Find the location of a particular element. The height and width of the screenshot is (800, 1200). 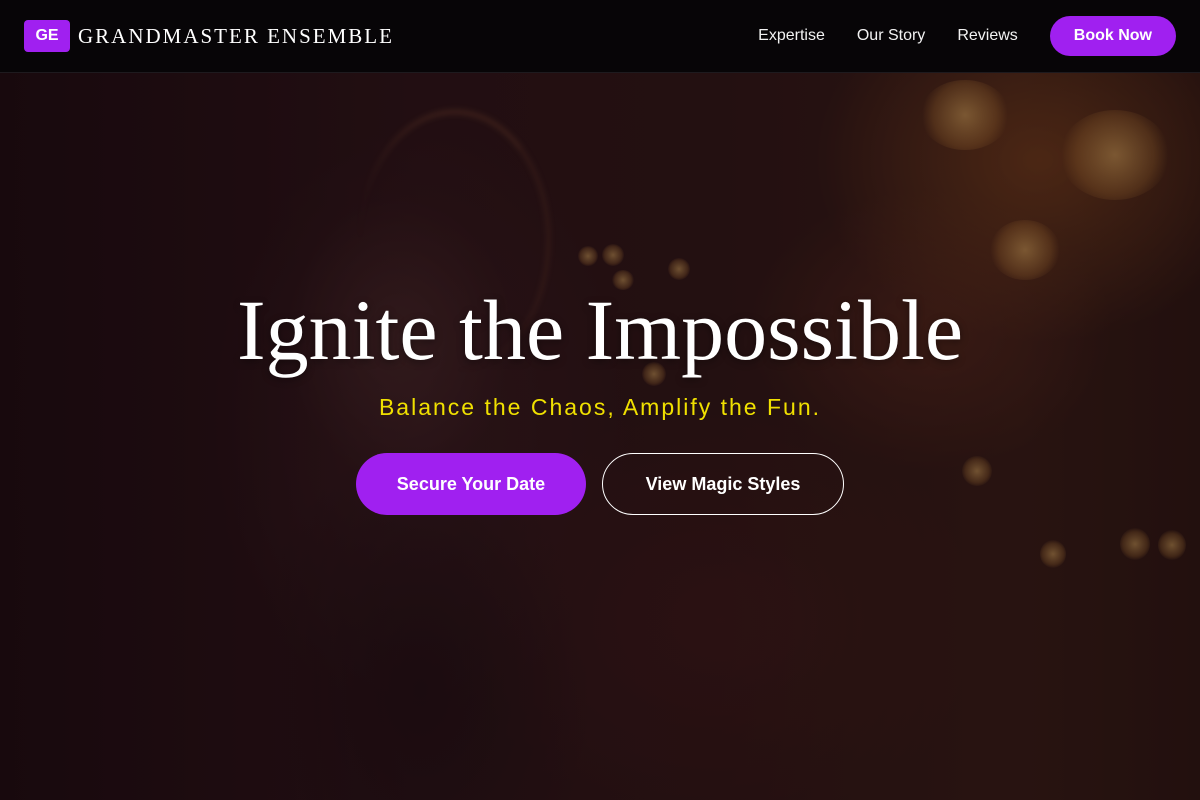

nav-link-reviews: Reviews is located at coordinates (987, 36).